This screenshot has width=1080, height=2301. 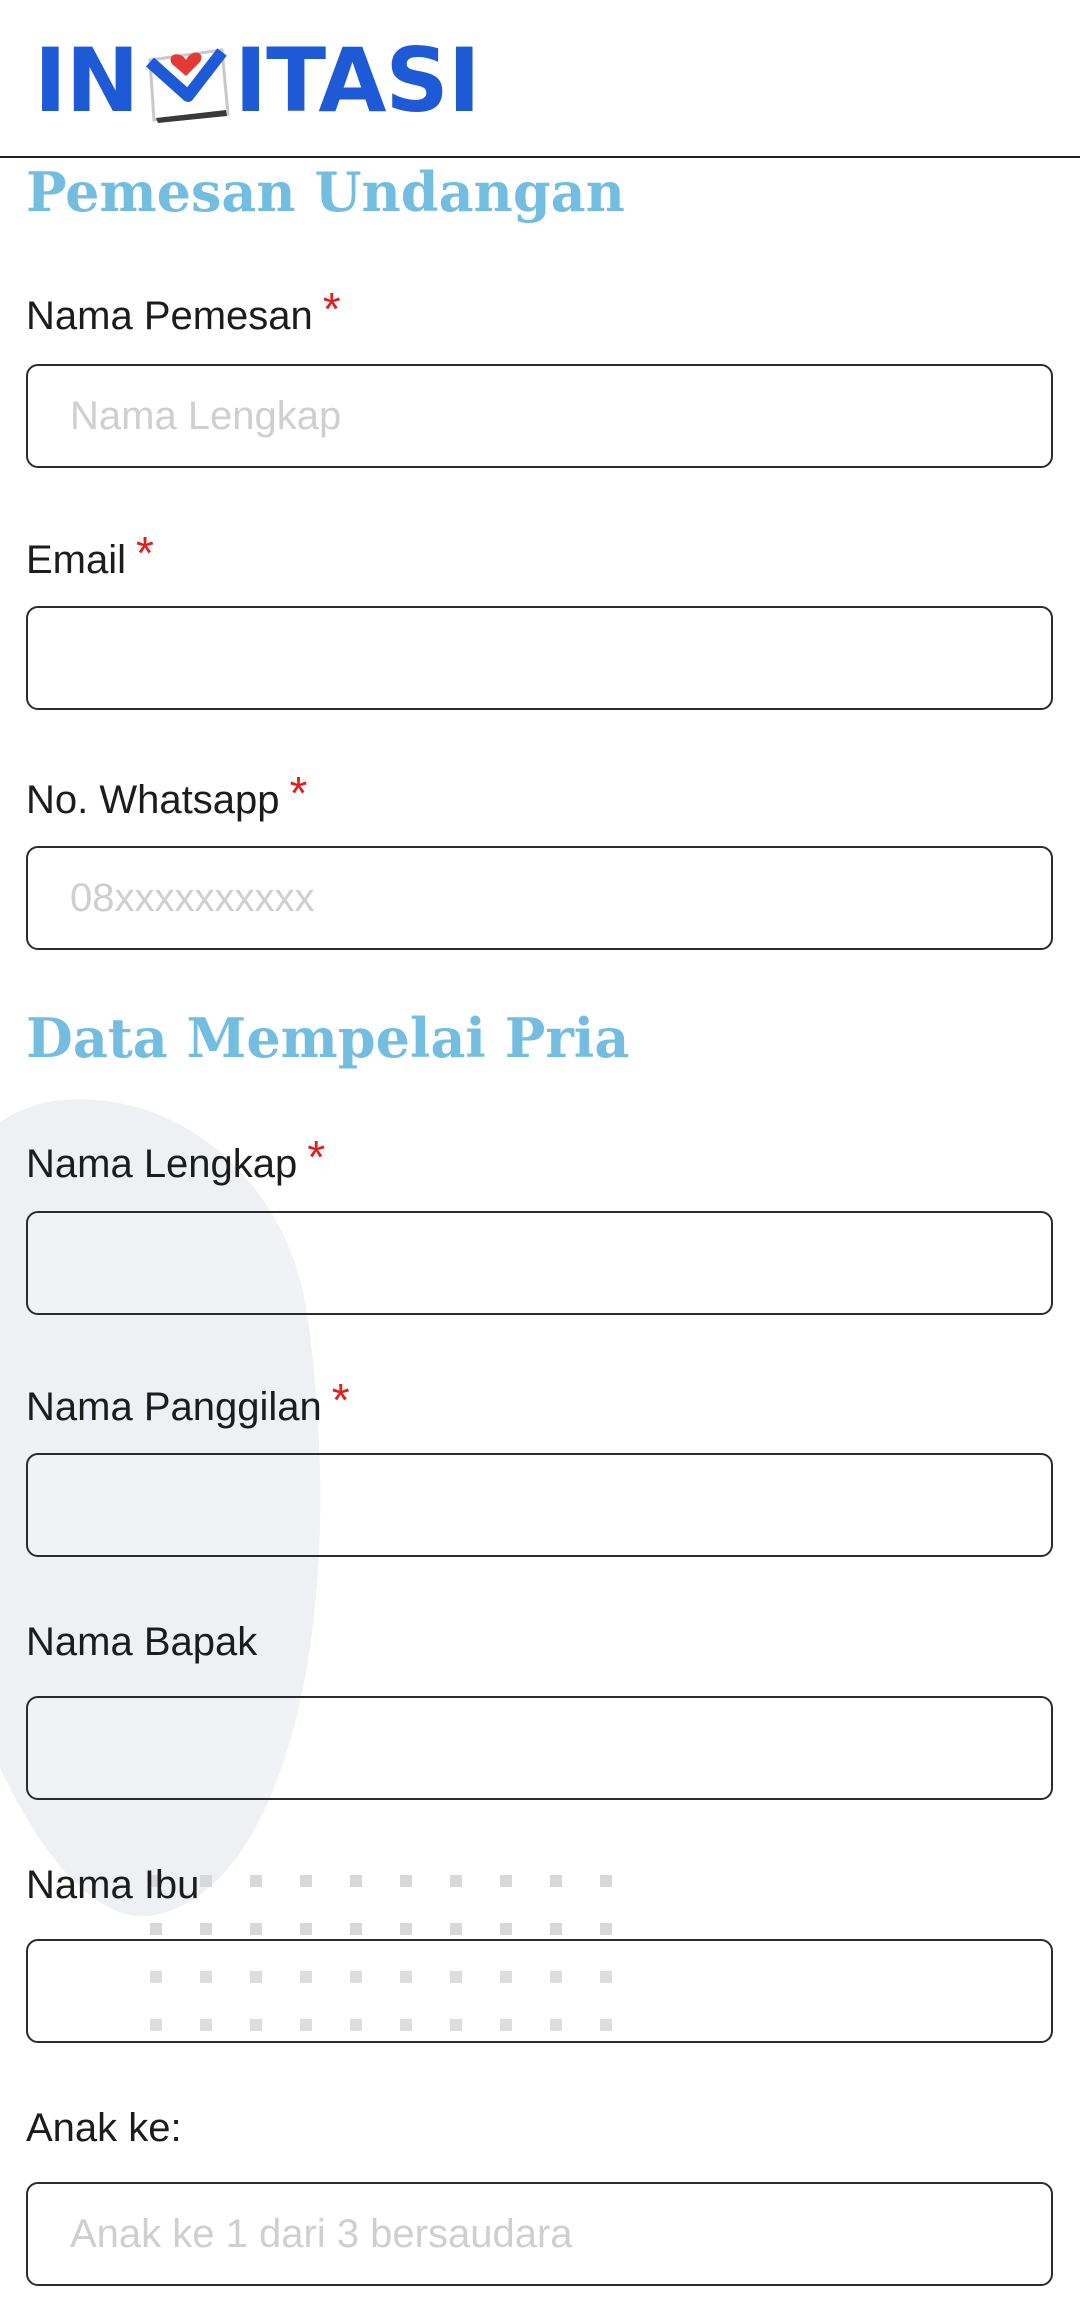 I want to click on label-text: Nama Lengkap, so click(x=162, y=1164).